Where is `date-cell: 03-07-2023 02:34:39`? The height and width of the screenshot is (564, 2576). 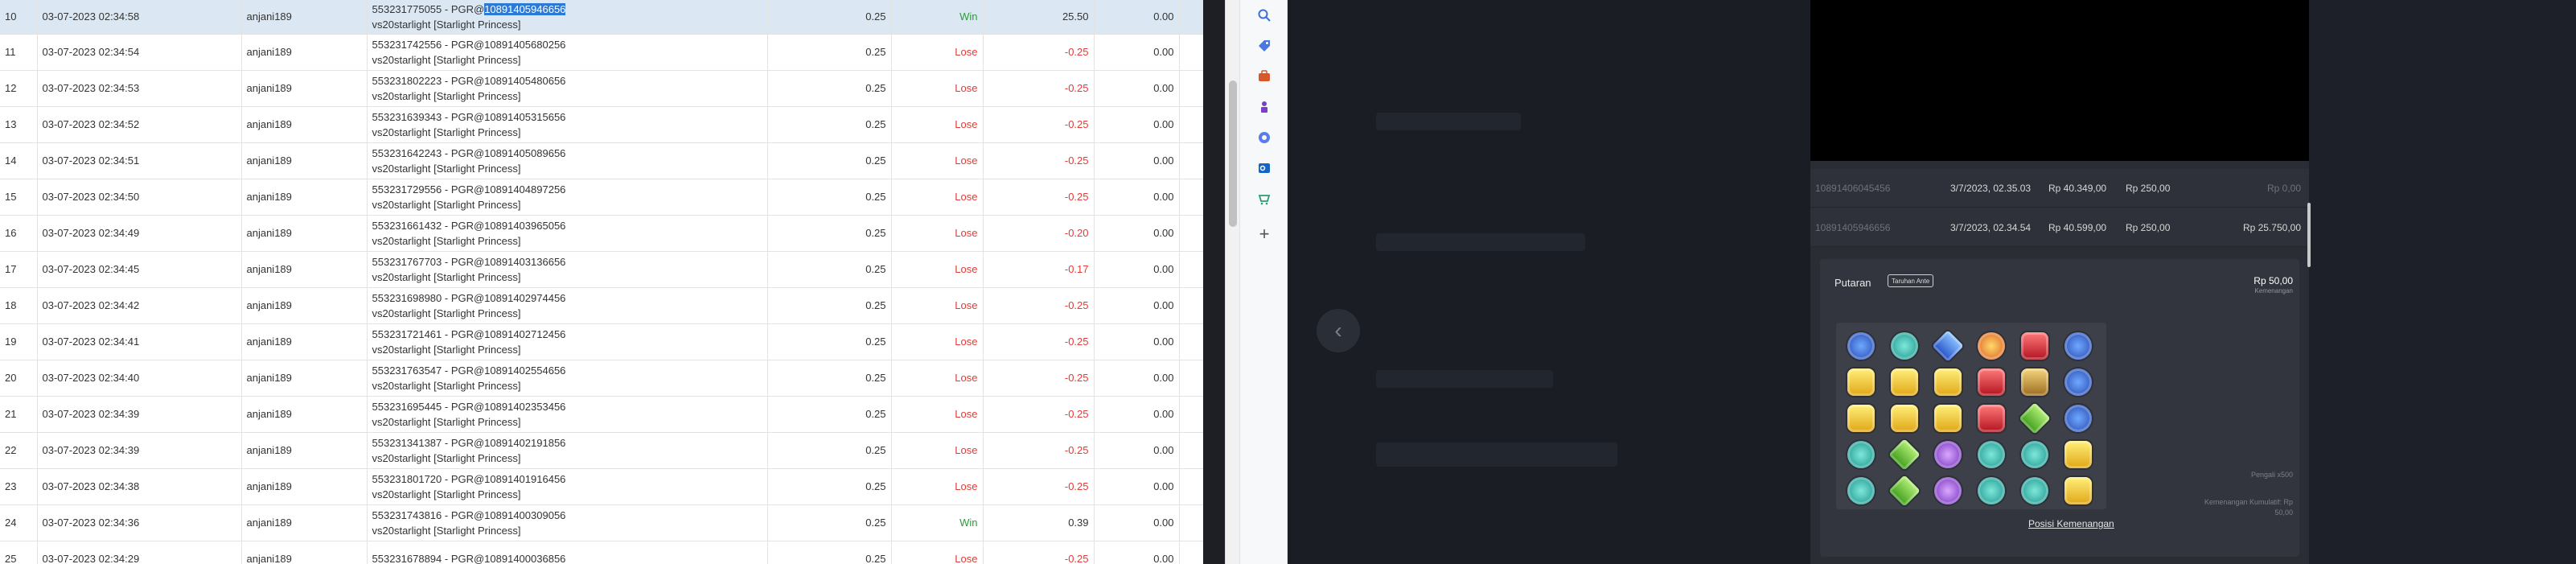 date-cell: 03-07-2023 02:34:39 is located at coordinates (139, 414).